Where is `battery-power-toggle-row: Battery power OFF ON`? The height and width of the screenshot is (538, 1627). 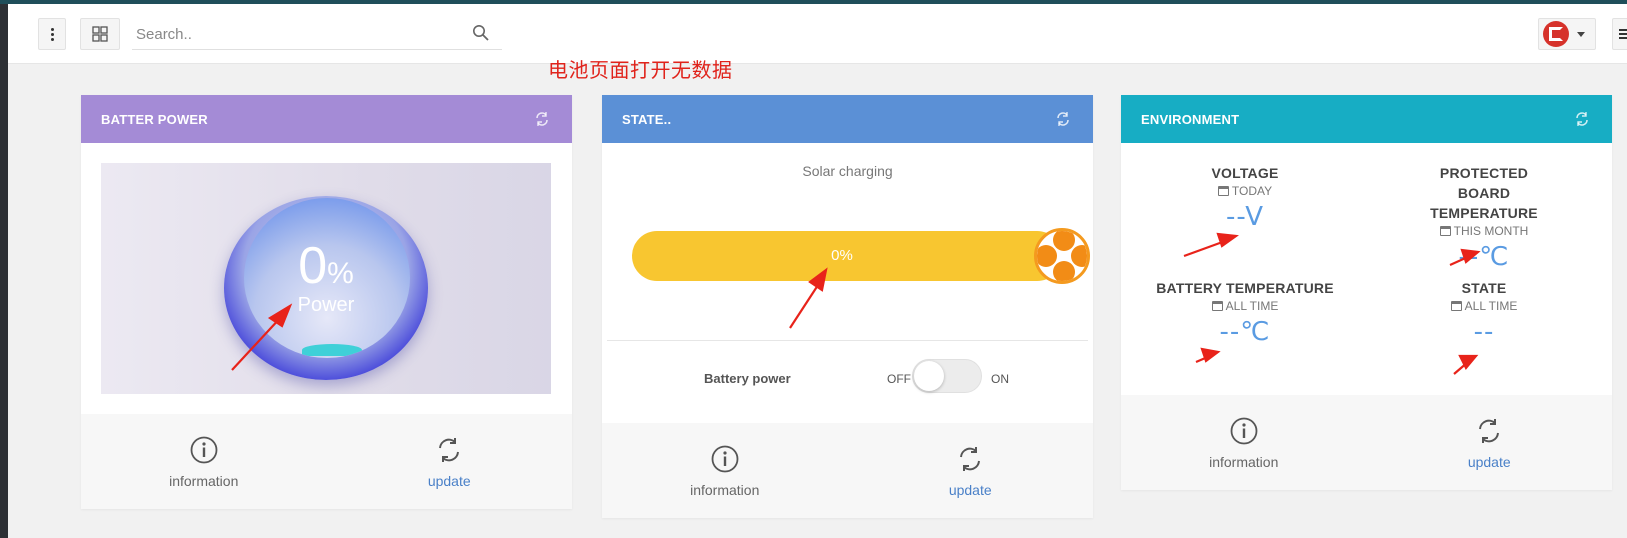 battery-power-toggle-row: Battery power OFF ON is located at coordinates (847, 379).